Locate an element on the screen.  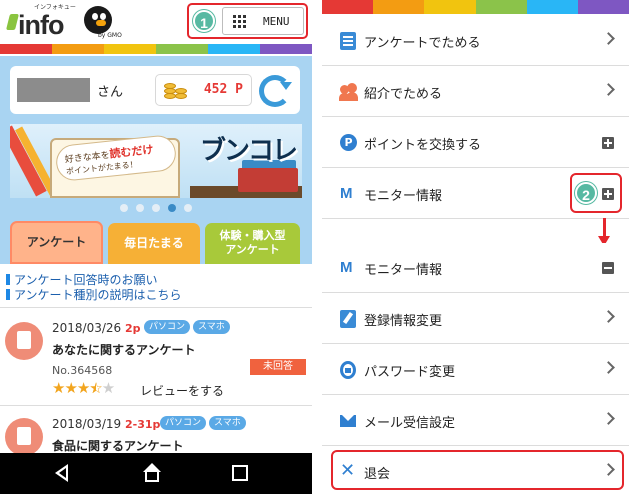
step-2-highlight: 2 is located at coordinates (596, 193).